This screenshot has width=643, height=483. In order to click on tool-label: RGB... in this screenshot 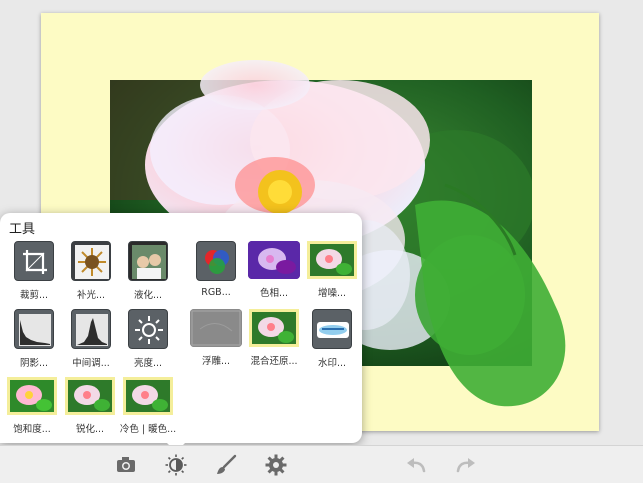, I will do `click(216, 292)`.